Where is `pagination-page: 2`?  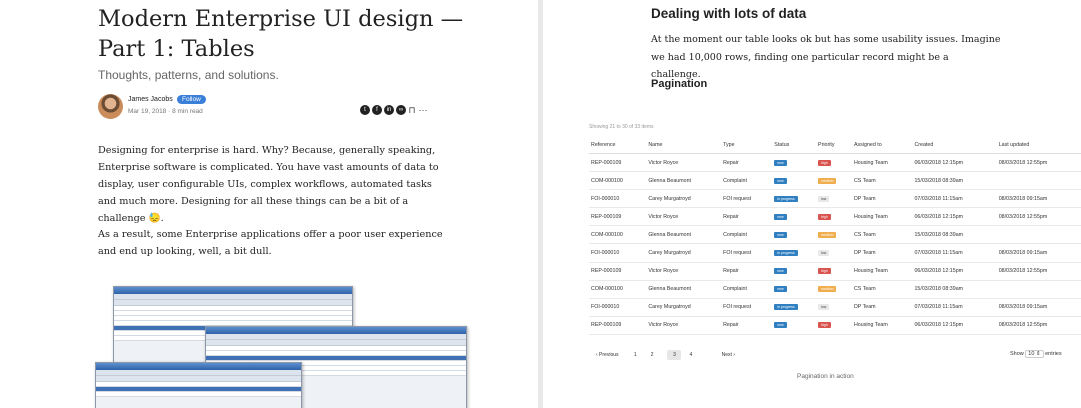 pagination-page: 2 is located at coordinates (652, 355).